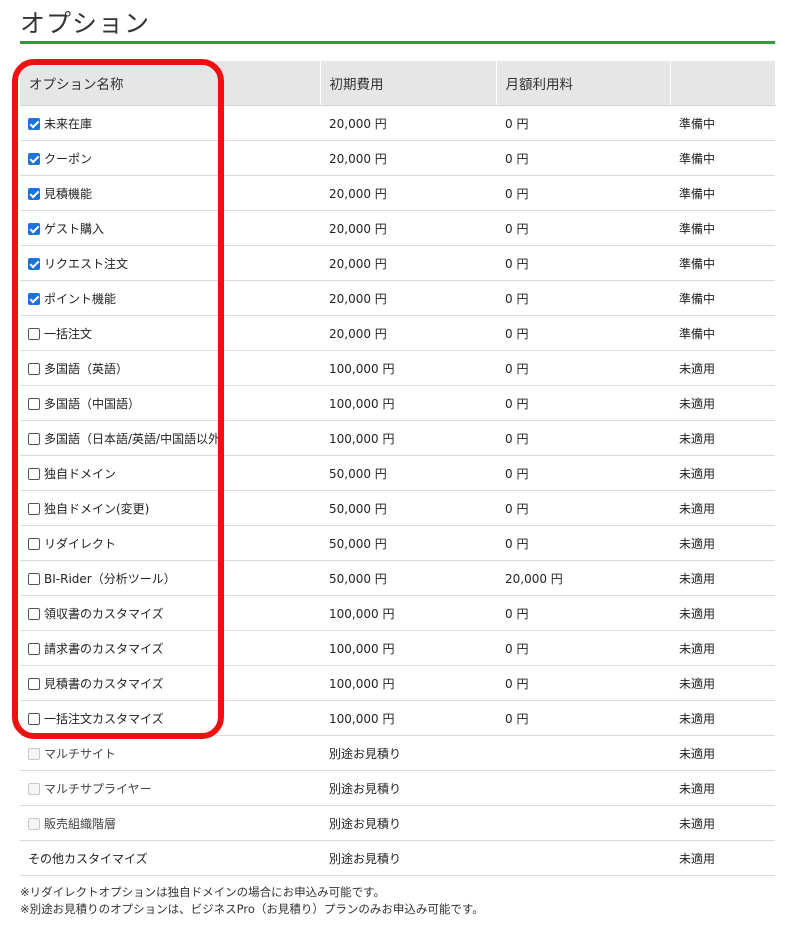 The image size is (798, 930). I want to click on option-name-cell: BI-Rider（分析ツール）, so click(170, 578).